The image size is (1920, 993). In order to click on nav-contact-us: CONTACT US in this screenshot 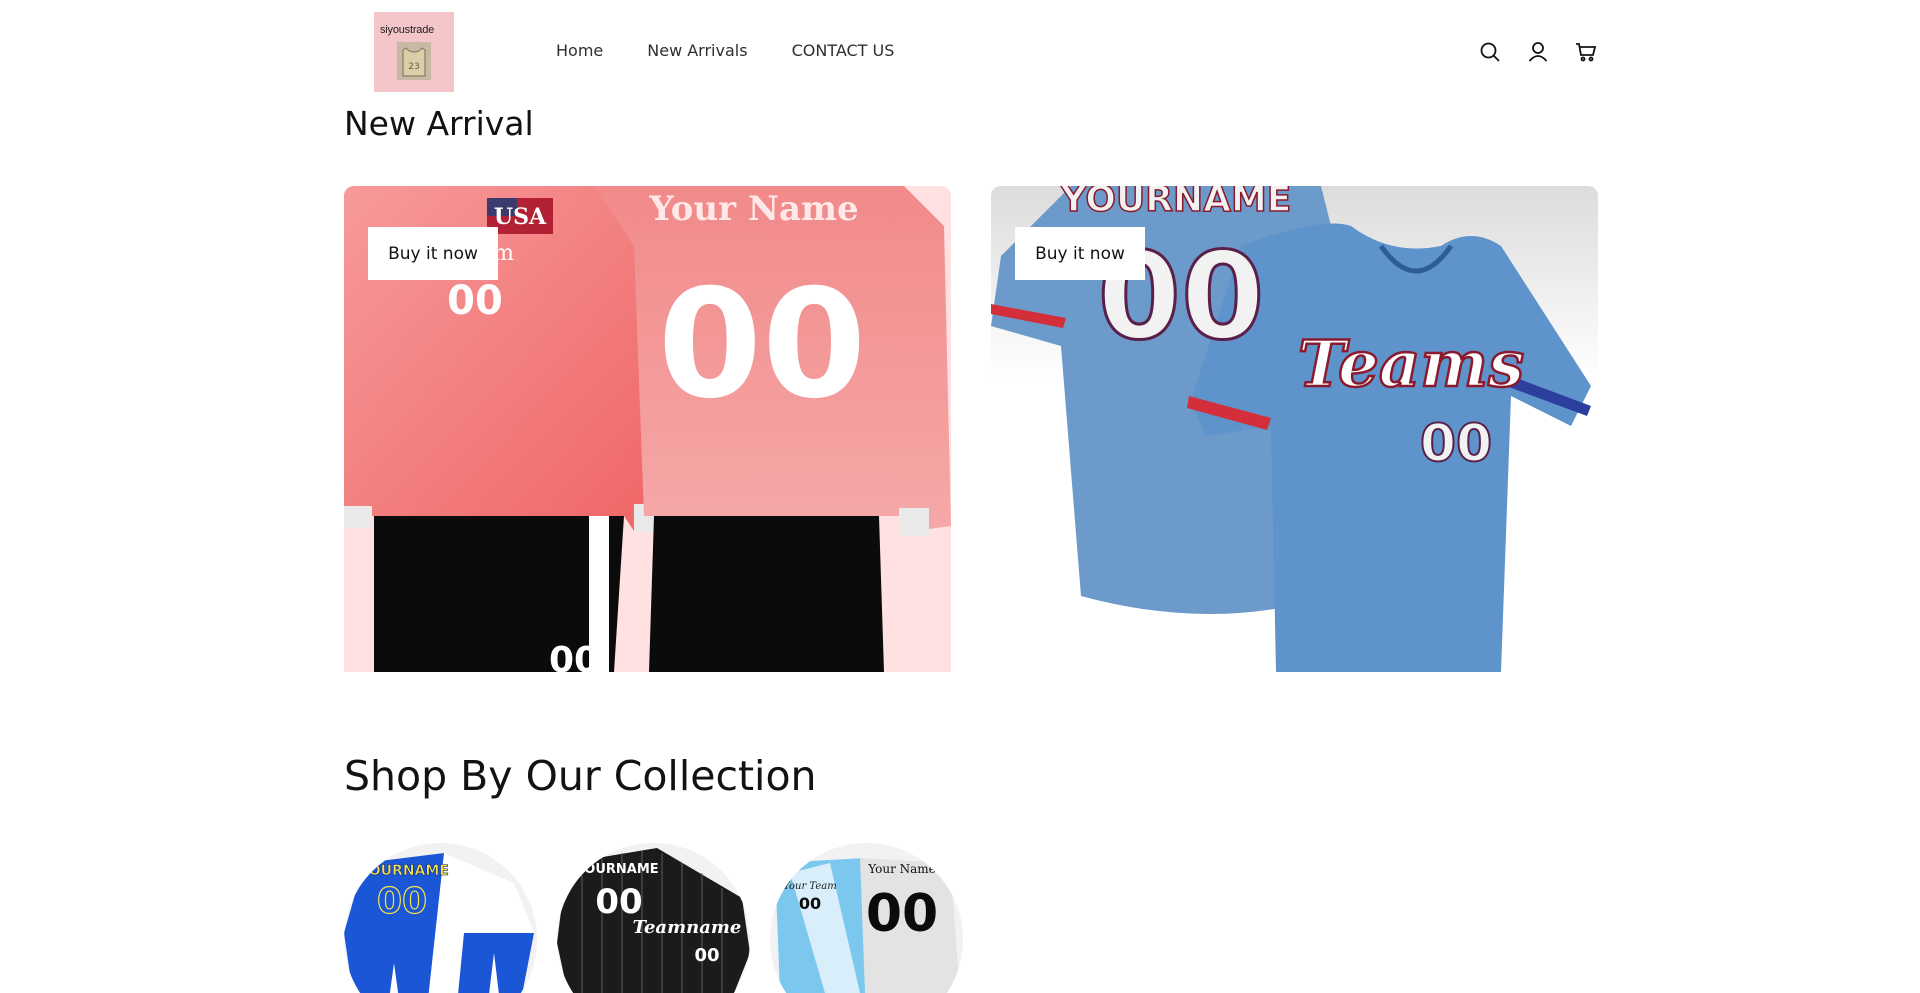, I will do `click(843, 50)`.